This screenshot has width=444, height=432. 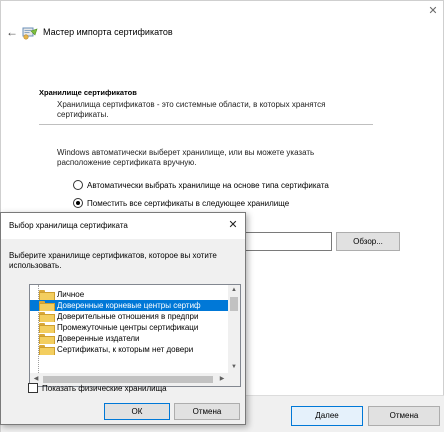 I want to click on store-item-label: Доверительные отношения в предпри, so click(x=128, y=316).